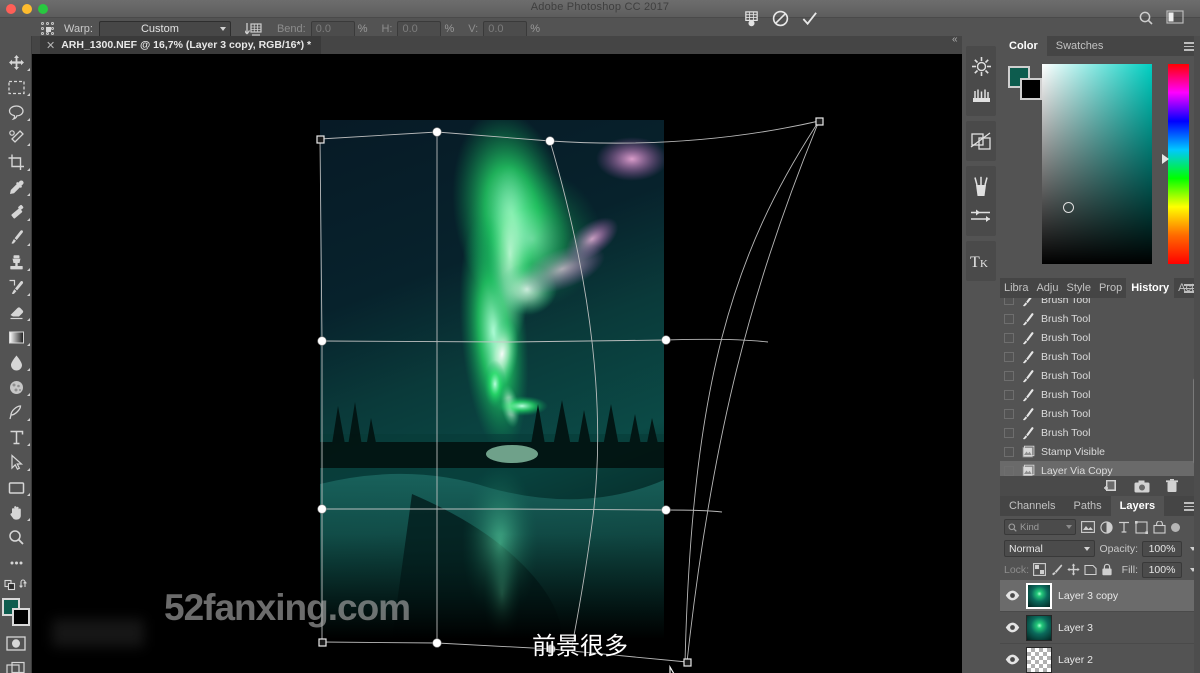 The width and height of the screenshot is (1200, 673). What do you see at coordinates (16, 62) in the screenshot?
I see `move-tool` at bounding box center [16, 62].